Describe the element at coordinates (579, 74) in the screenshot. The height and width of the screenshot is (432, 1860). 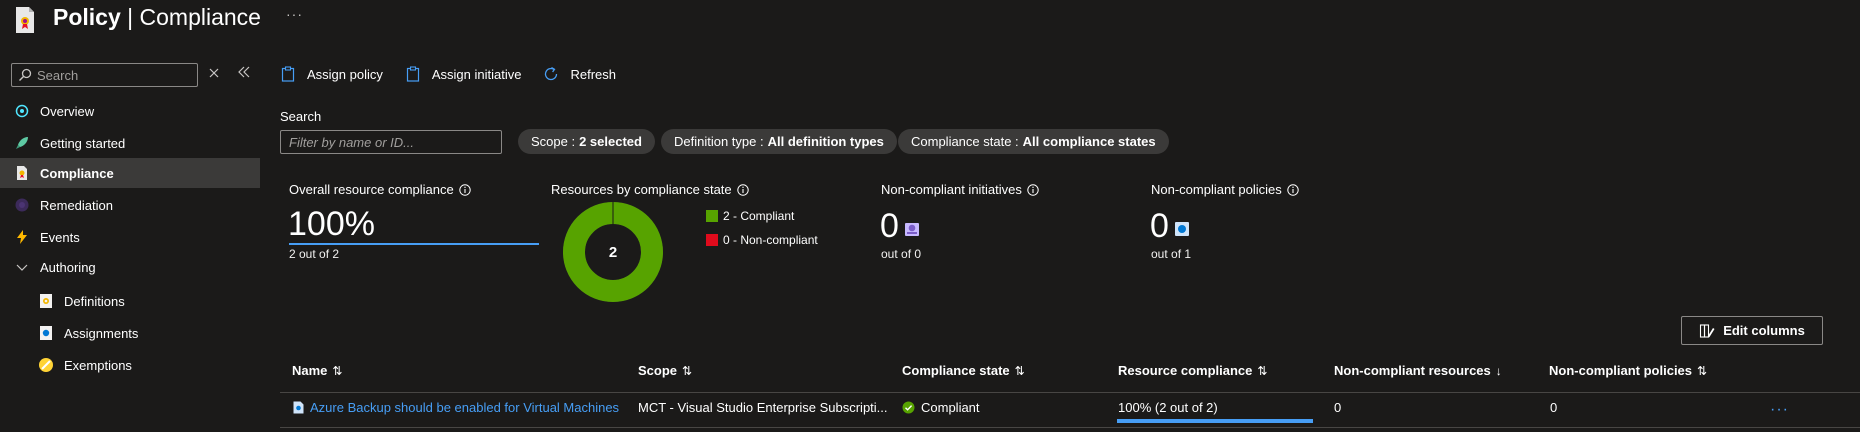
I see `refresh-button: Refresh` at that location.